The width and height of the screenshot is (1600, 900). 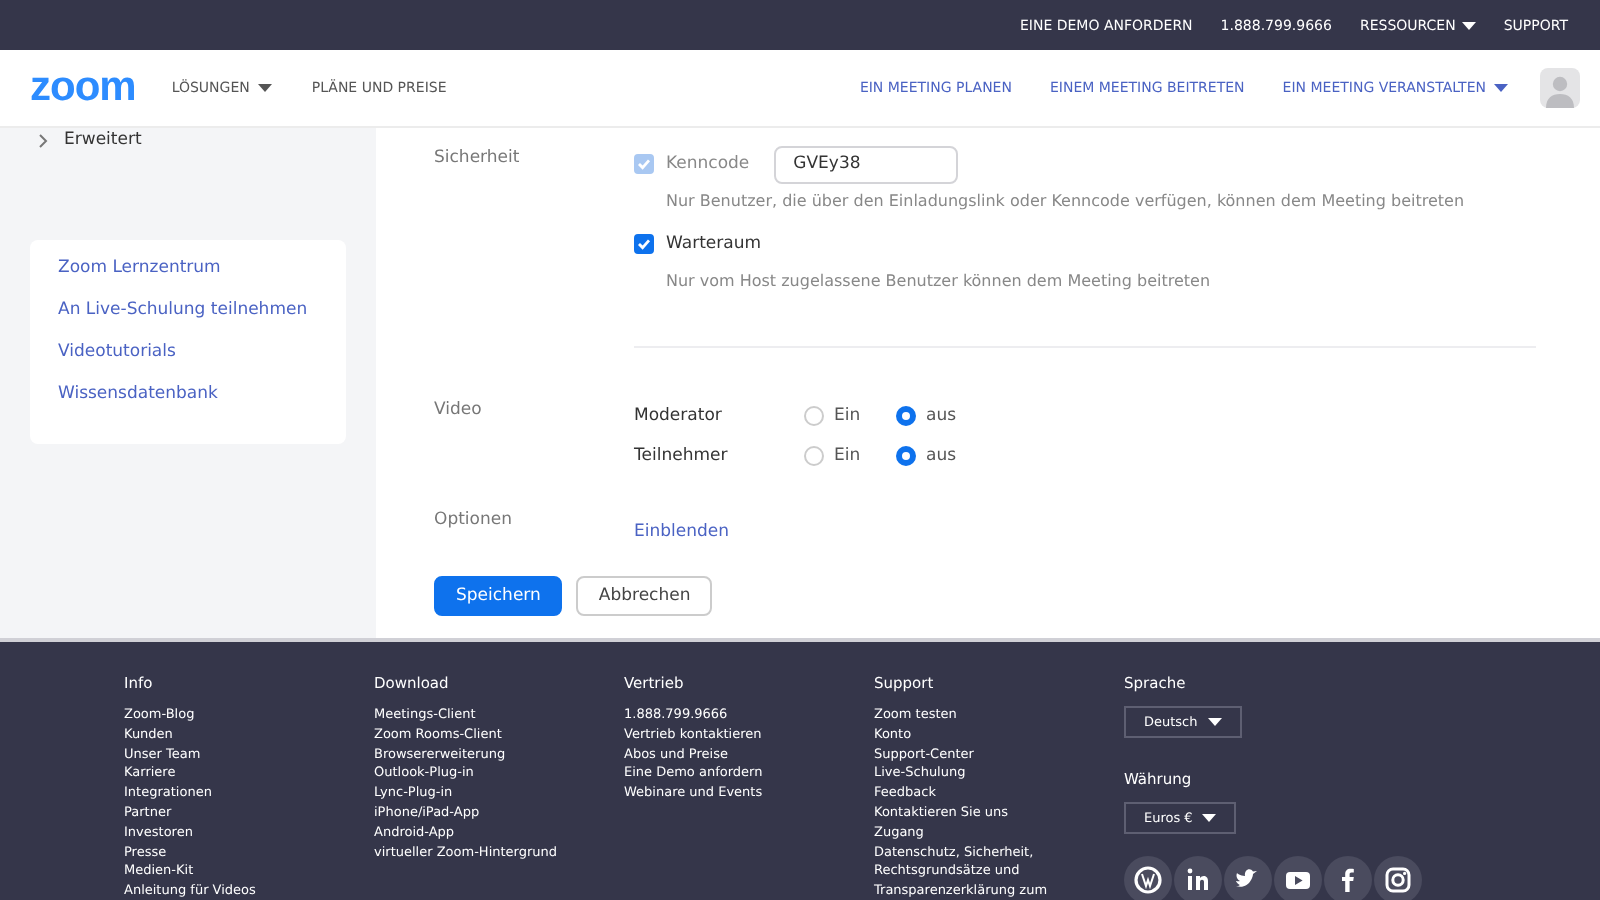 I want to click on show-link: Einblenden, so click(x=682, y=530).